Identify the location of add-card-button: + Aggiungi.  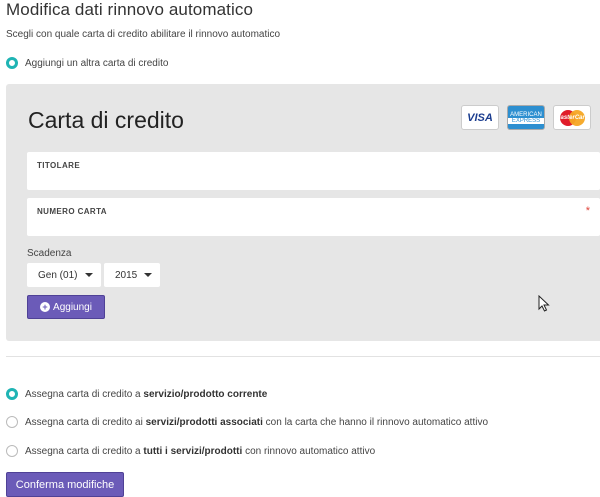
(66, 307).